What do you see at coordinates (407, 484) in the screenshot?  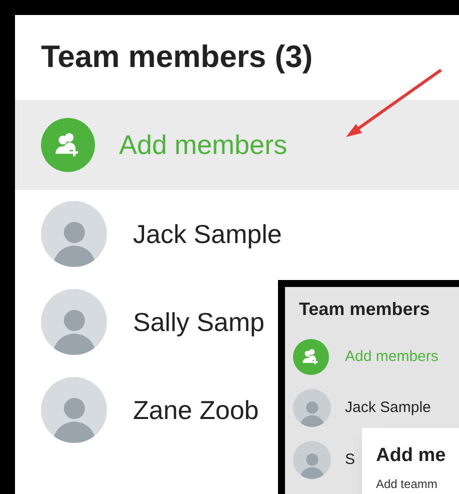 I see `dialog-text: Add teamm` at bounding box center [407, 484].